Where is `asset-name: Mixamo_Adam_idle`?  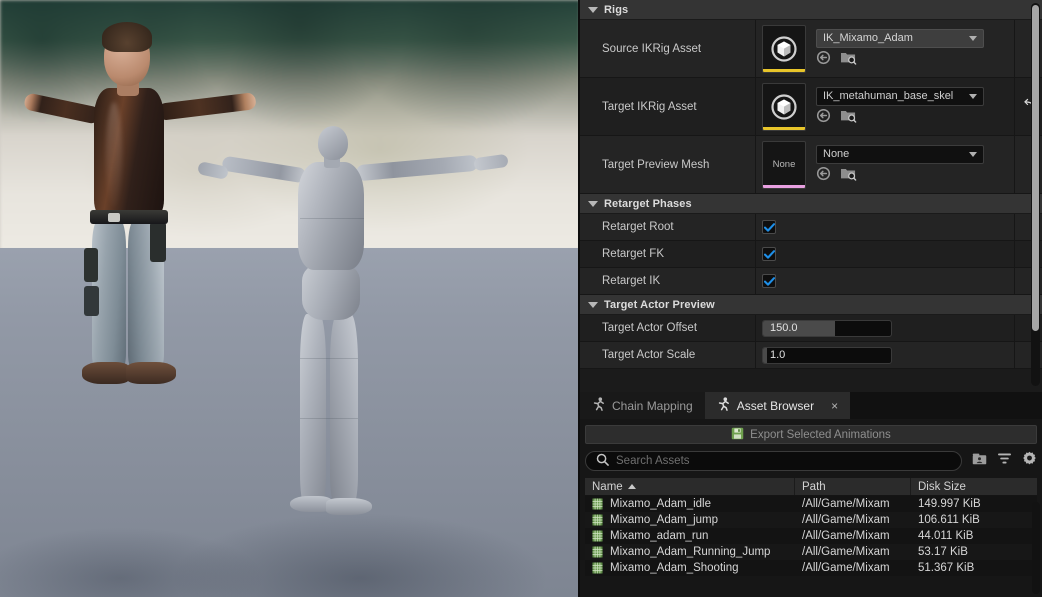 asset-name: Mixamo_Adam_idle is located at coordinates (660, 504).